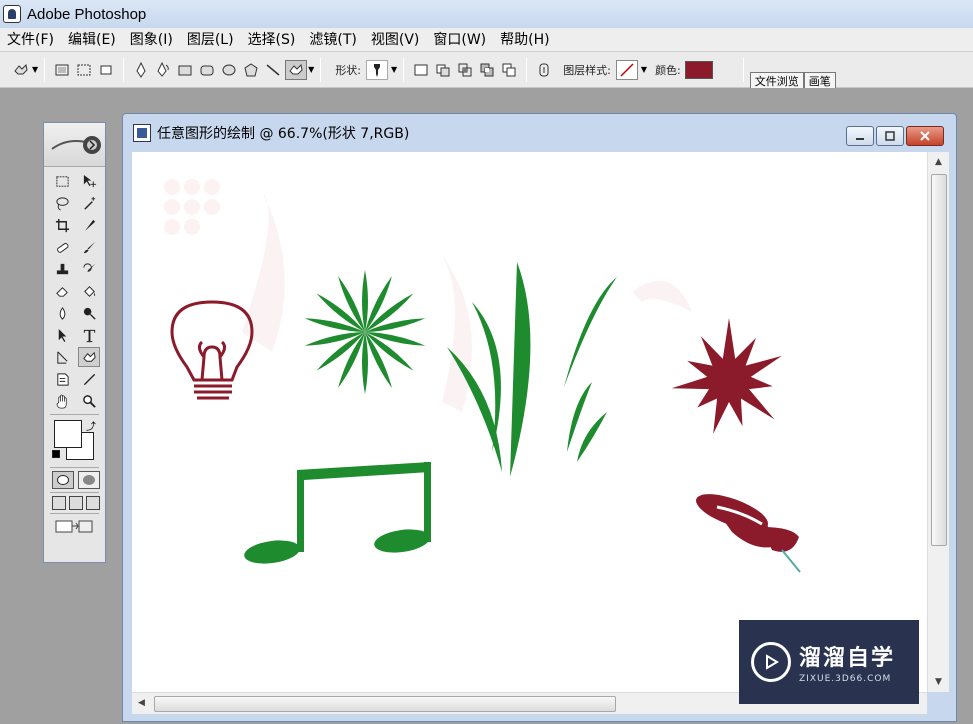 This screenshot has width=973, height=724. Describe the element at coordinates (776, 79) in the screenshot. I see `tab-file-browser: 文件浏览` at that location.